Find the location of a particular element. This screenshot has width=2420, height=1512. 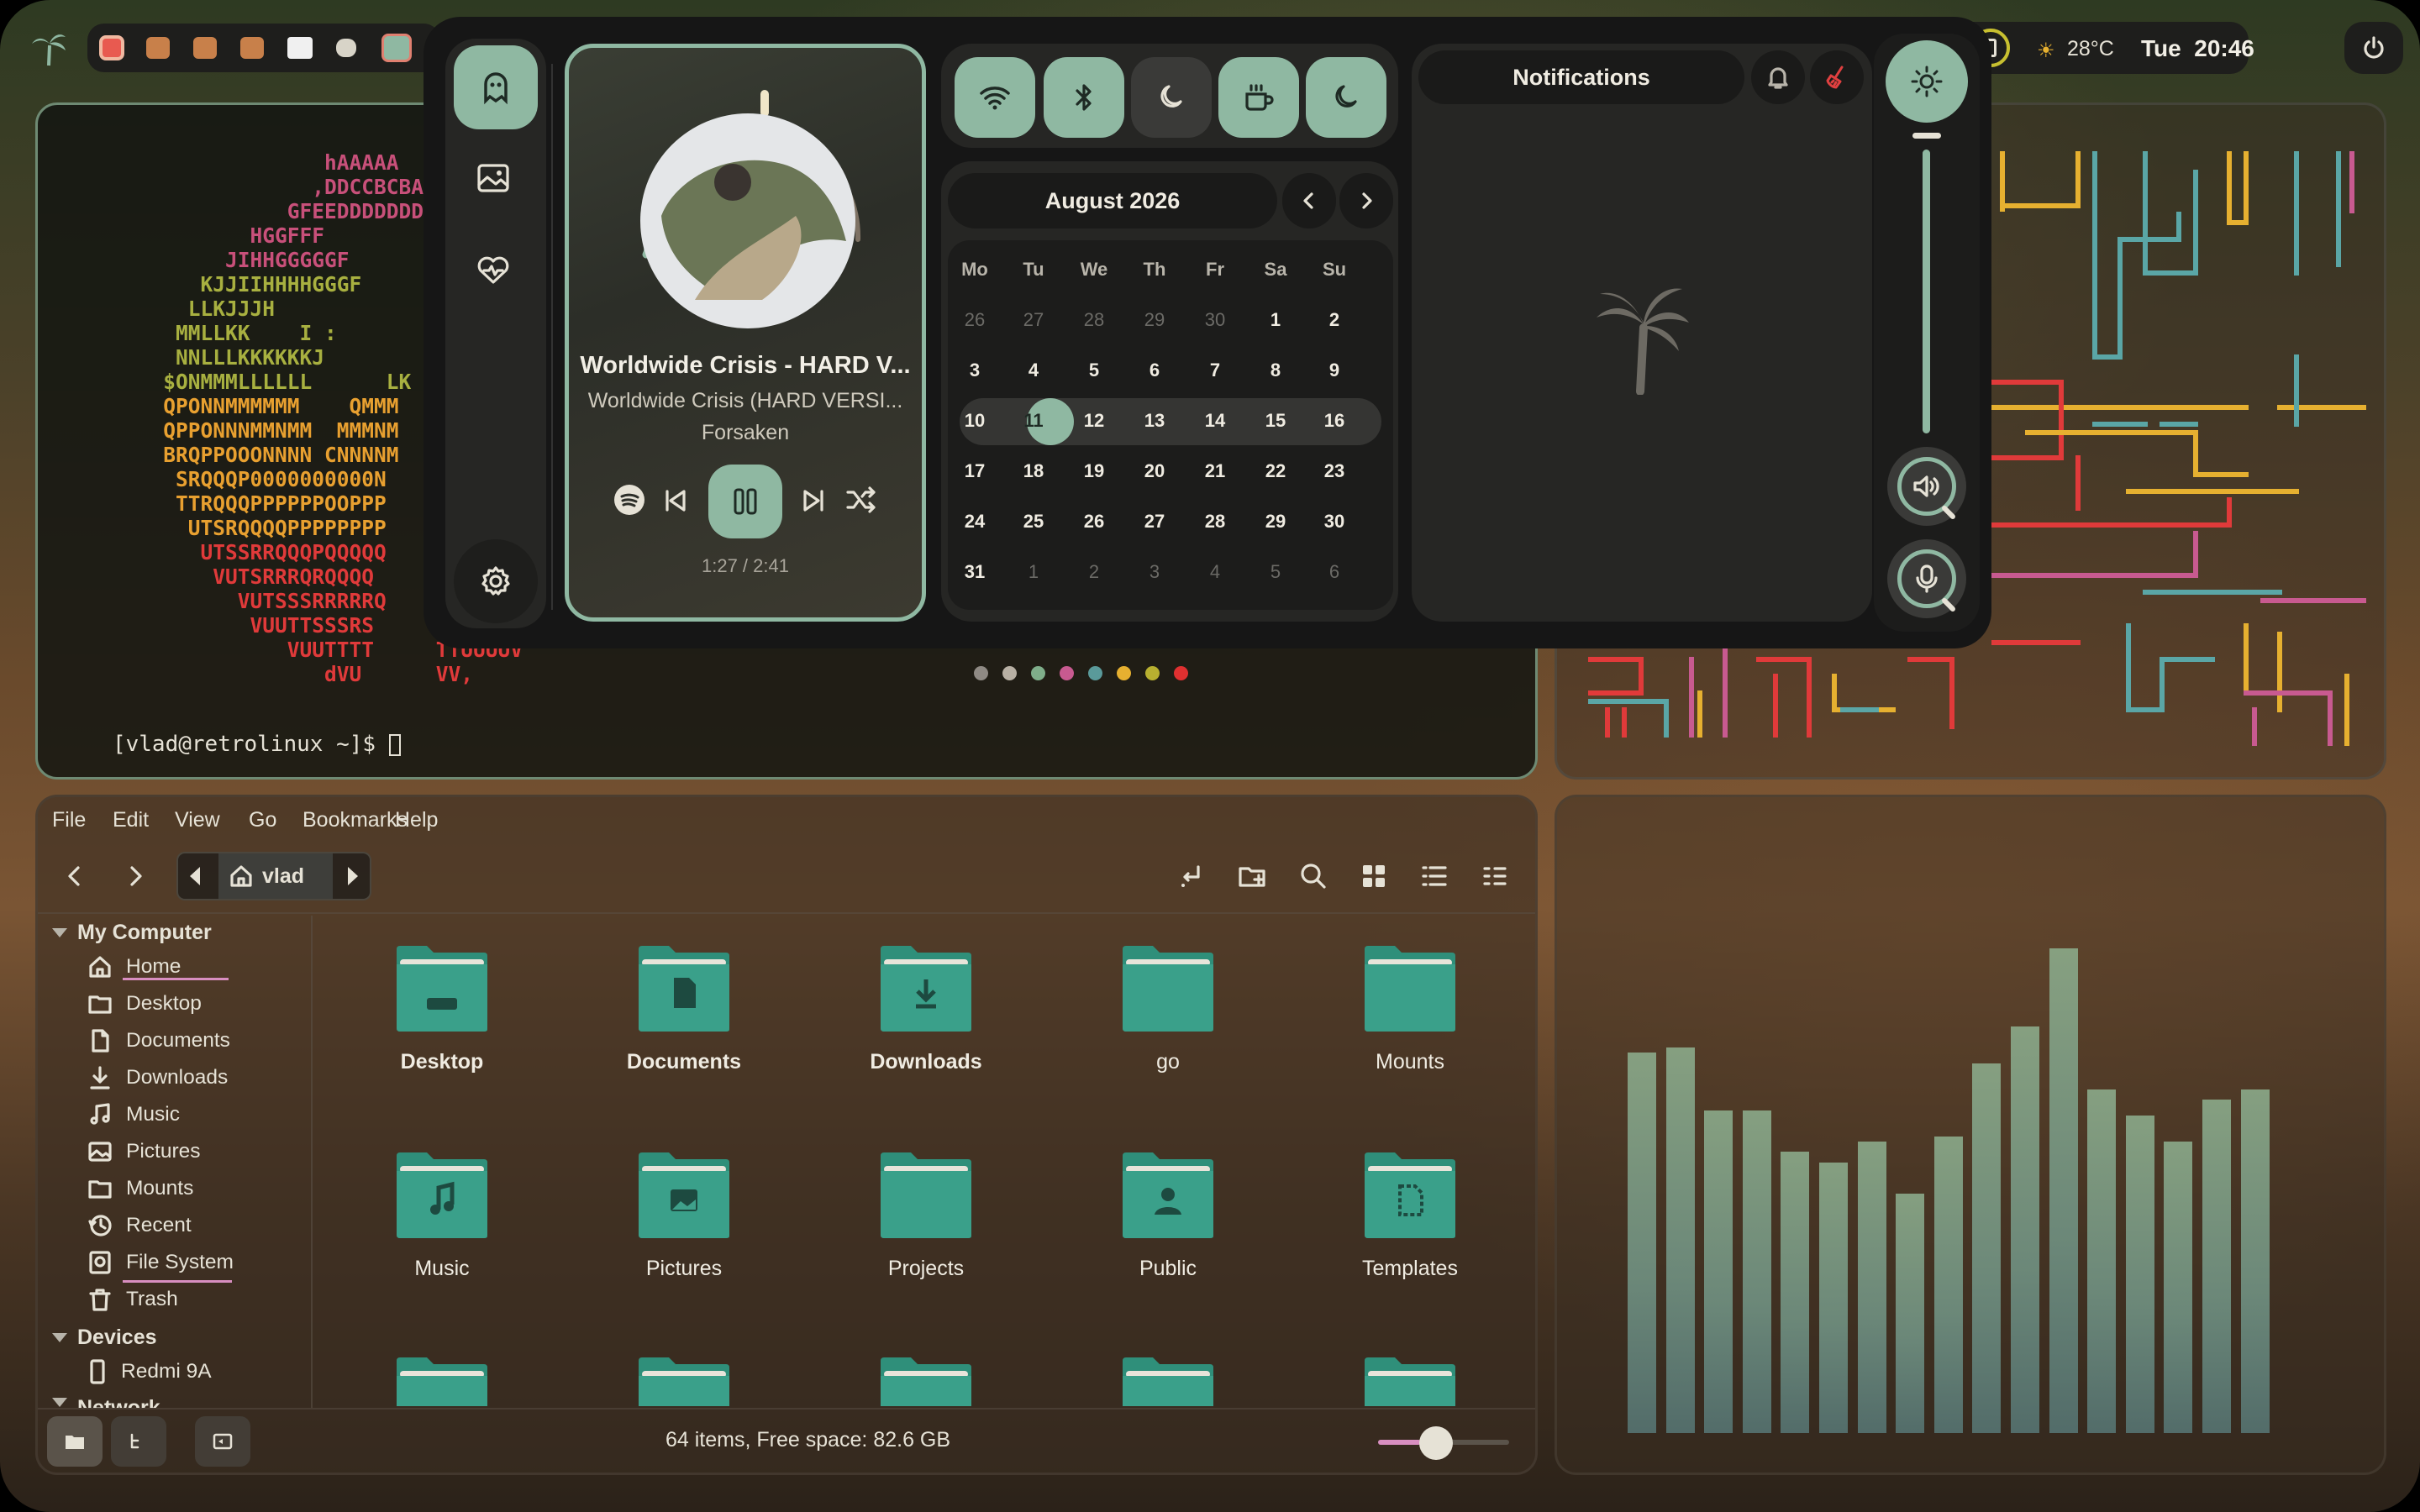

dnd-bell-button is located at coordinates (1778, 77).